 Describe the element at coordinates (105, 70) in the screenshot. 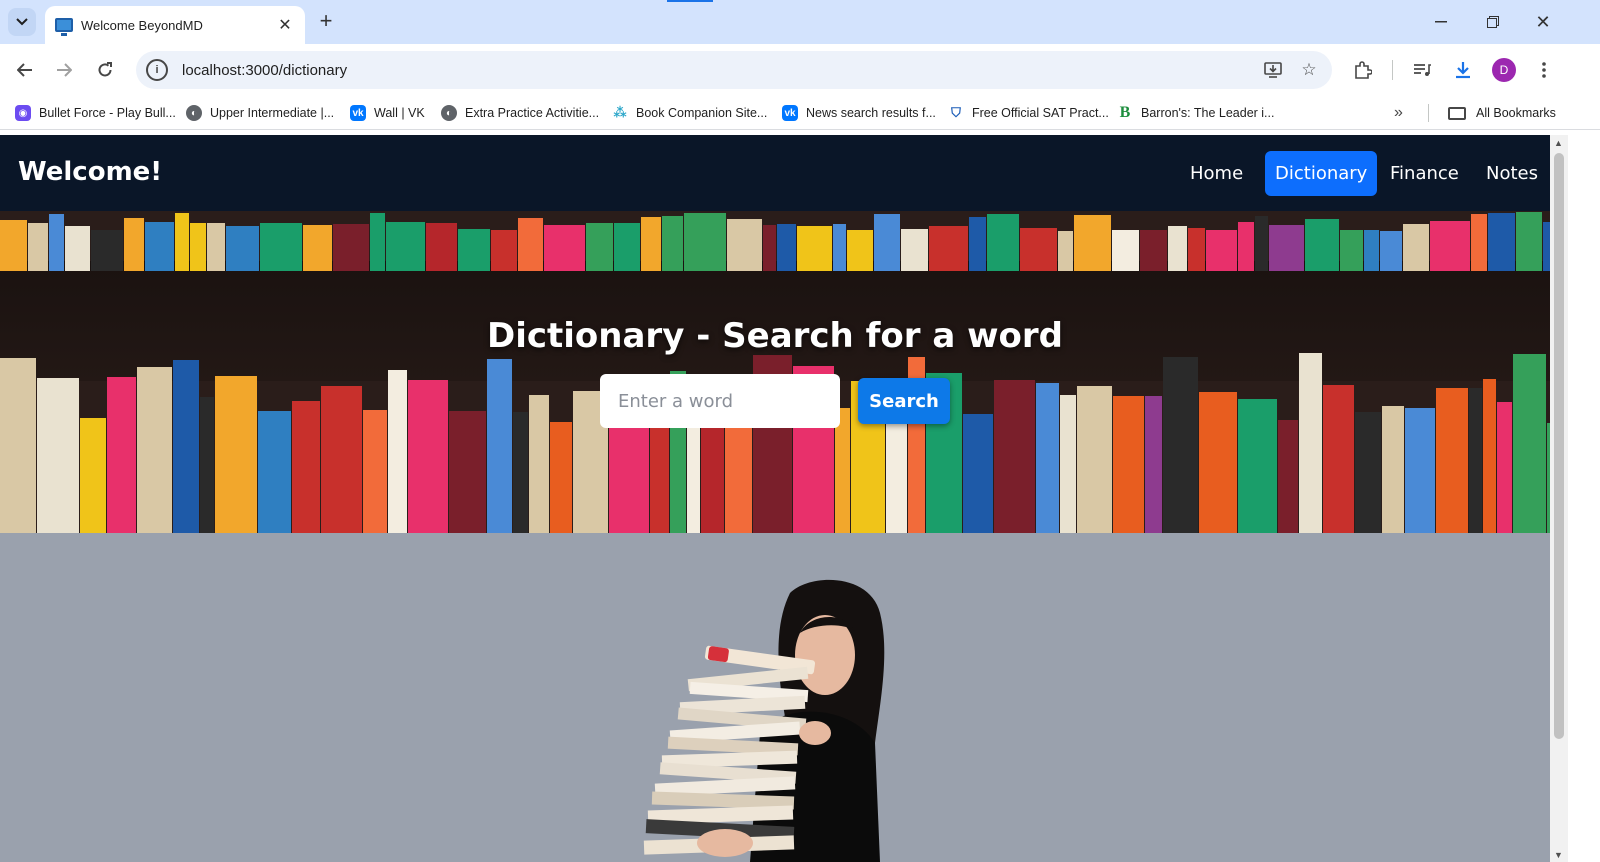

I see `reload-icon` at that location.